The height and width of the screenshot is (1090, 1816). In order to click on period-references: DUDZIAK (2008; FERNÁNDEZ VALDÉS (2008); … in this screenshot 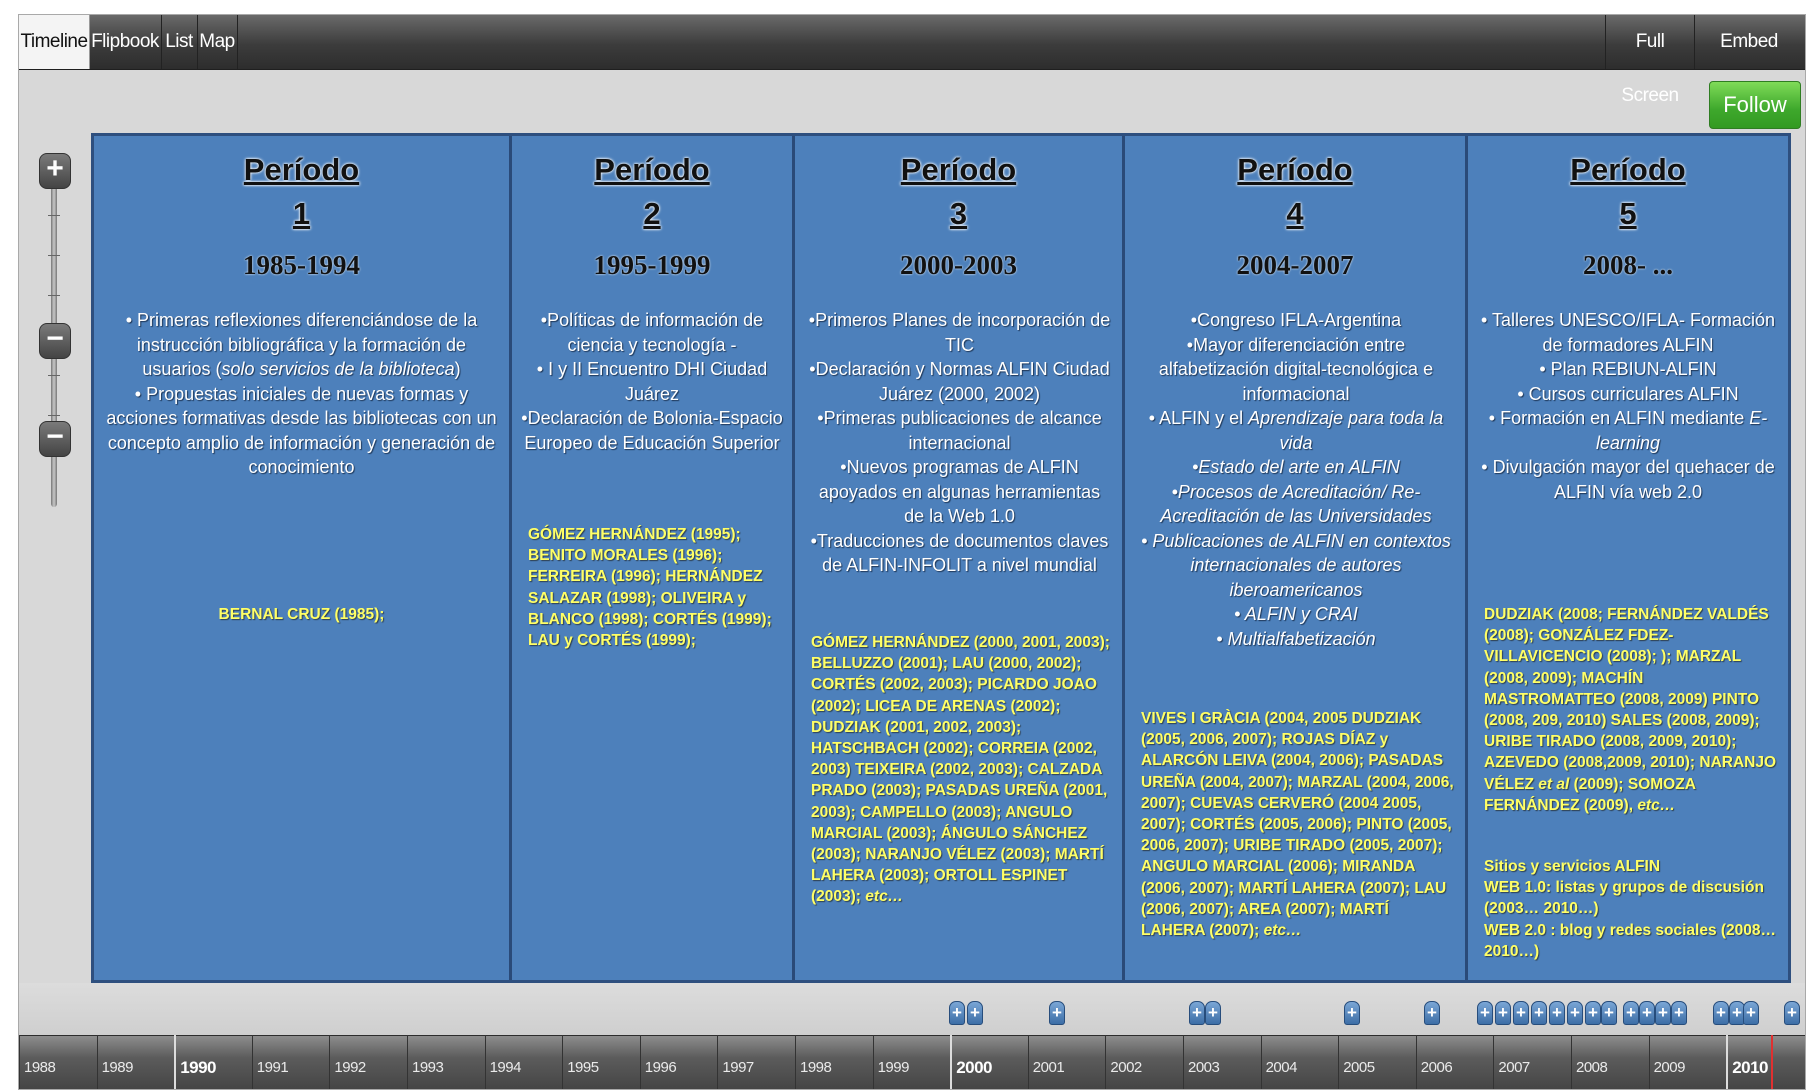, I will do `click(1631, 710)`.